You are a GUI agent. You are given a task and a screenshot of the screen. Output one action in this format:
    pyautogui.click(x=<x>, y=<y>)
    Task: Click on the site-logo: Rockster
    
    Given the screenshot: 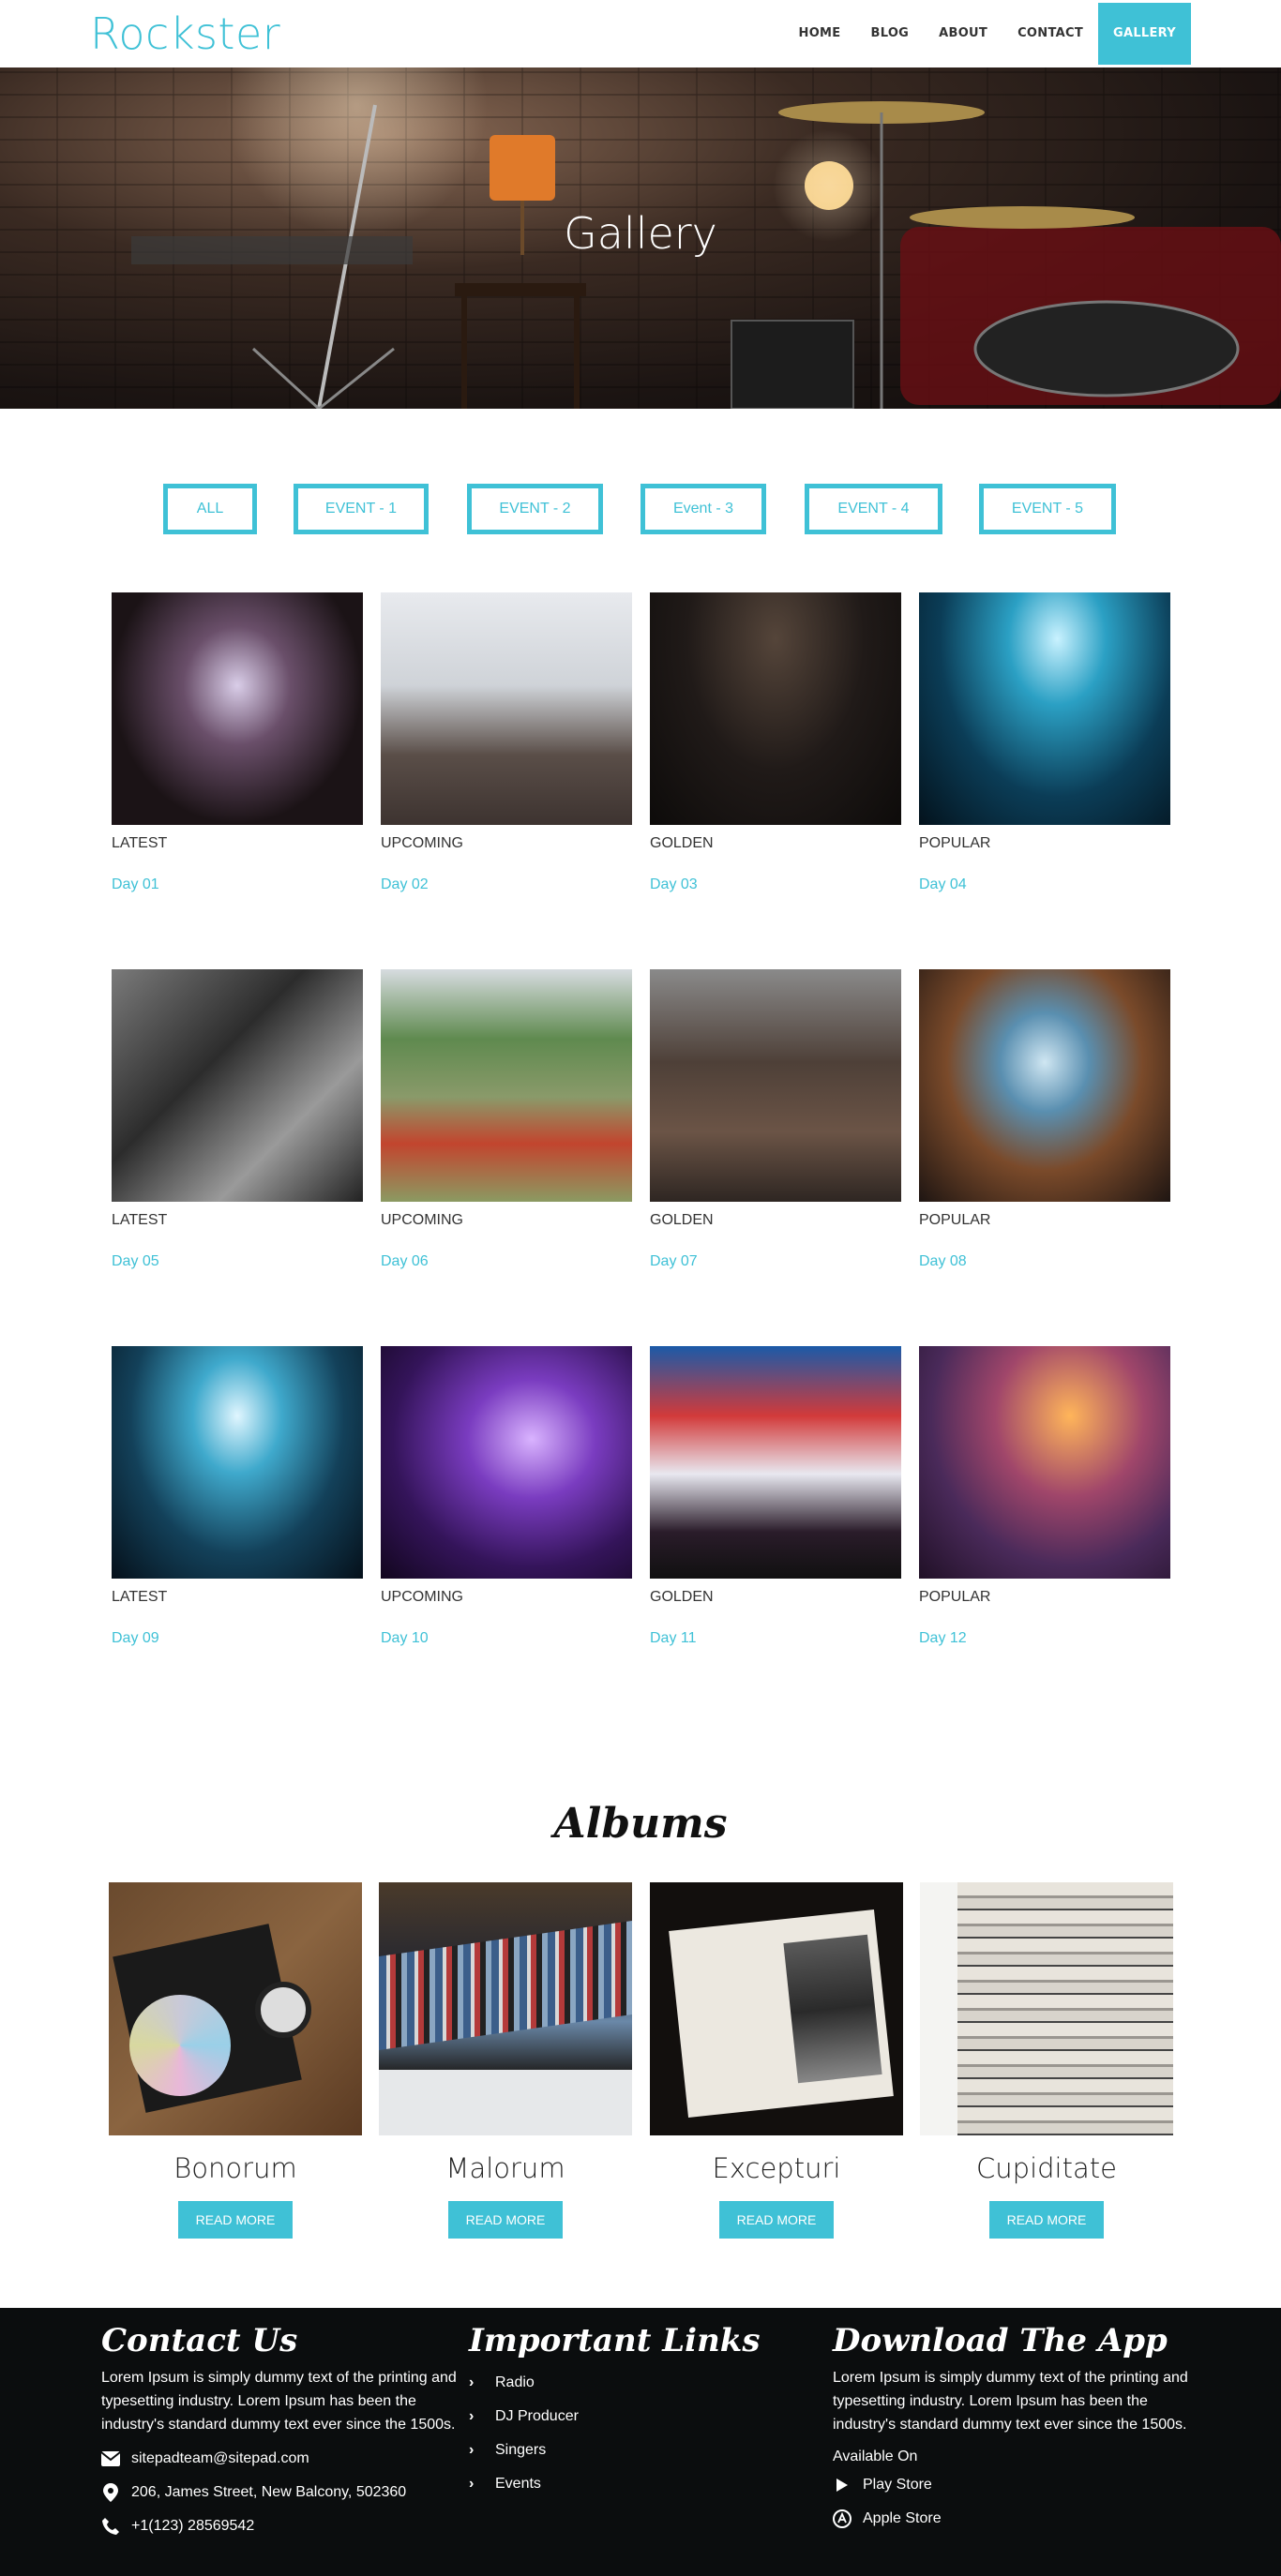 What is the action you would take?
    pyautogui.click(x=185, y=33)
    